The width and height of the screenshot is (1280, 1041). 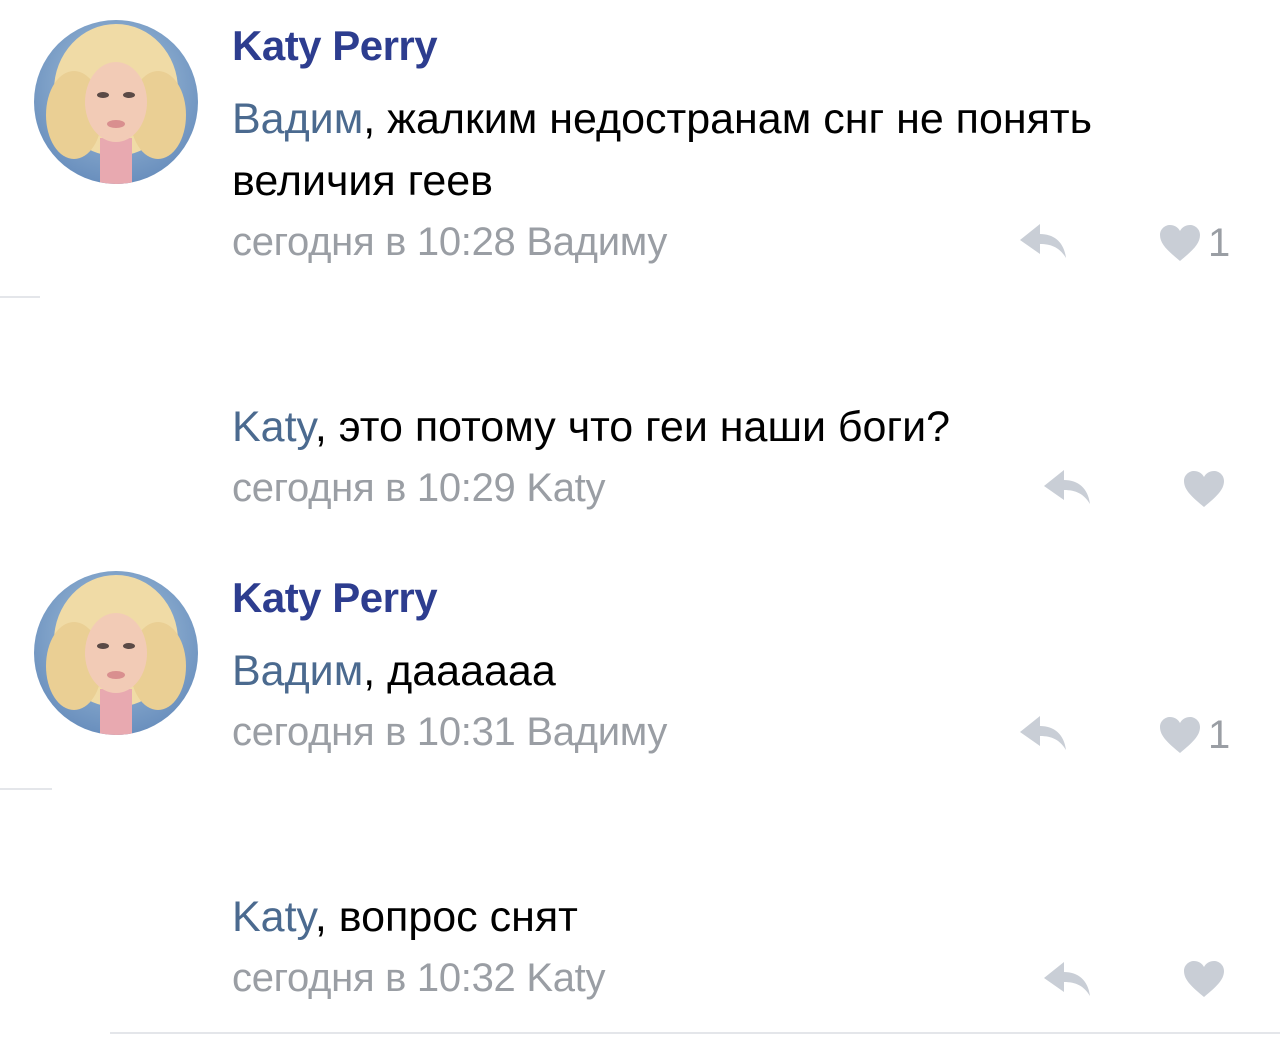 What do you see at coordinates (374, 242) in the screenshot?
I see `comment-time: сегодня в 10:28` at bounding box center [374, 242].